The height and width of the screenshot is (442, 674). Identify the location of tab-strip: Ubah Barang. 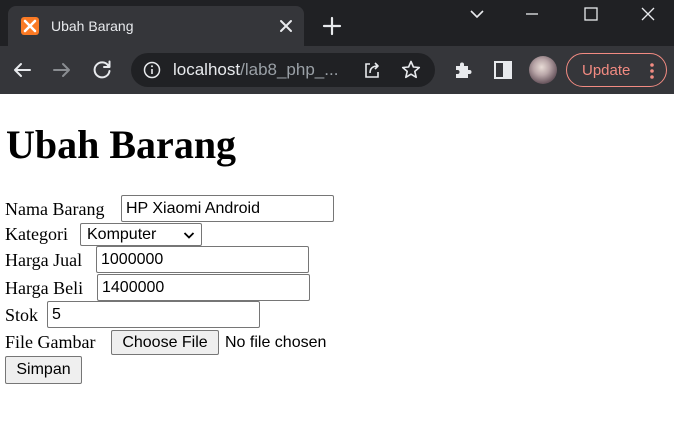
(337, 23).